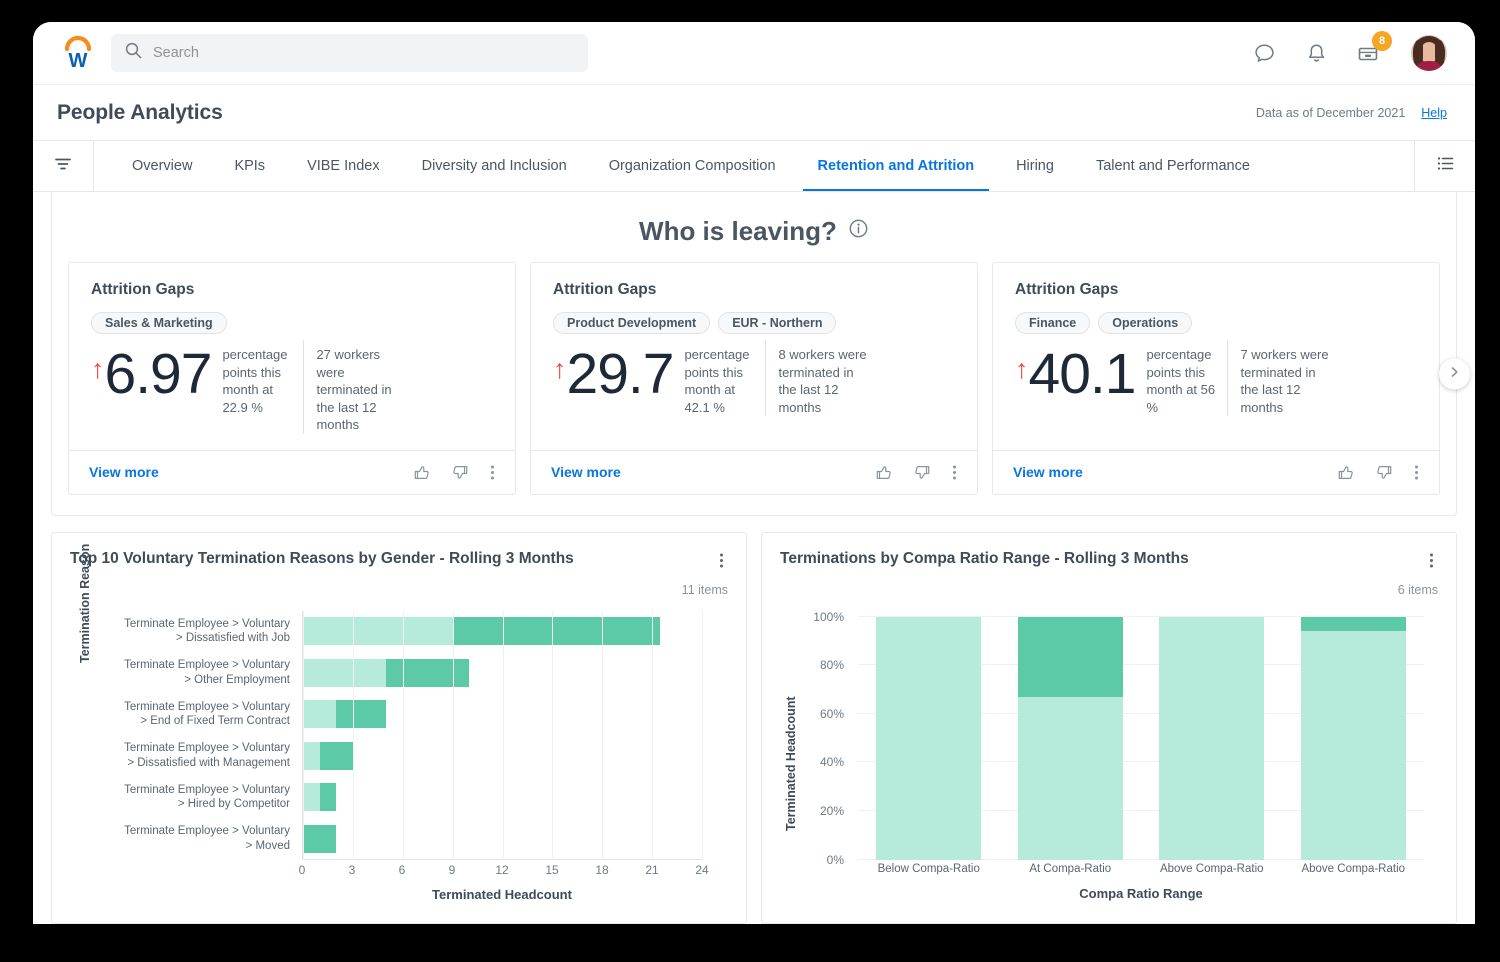  Describe the element at coordinates (928, 868) in the screenshot. I see `chart-category-label: Below Compa-Ratio` at that location.